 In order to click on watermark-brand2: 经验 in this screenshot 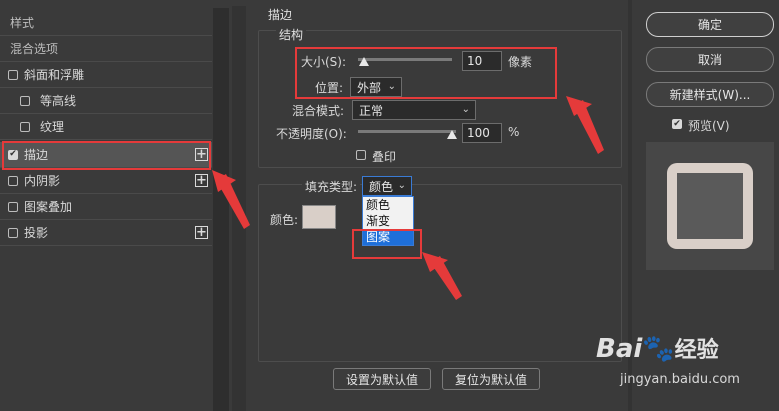, I will do `click(696, 350)`.